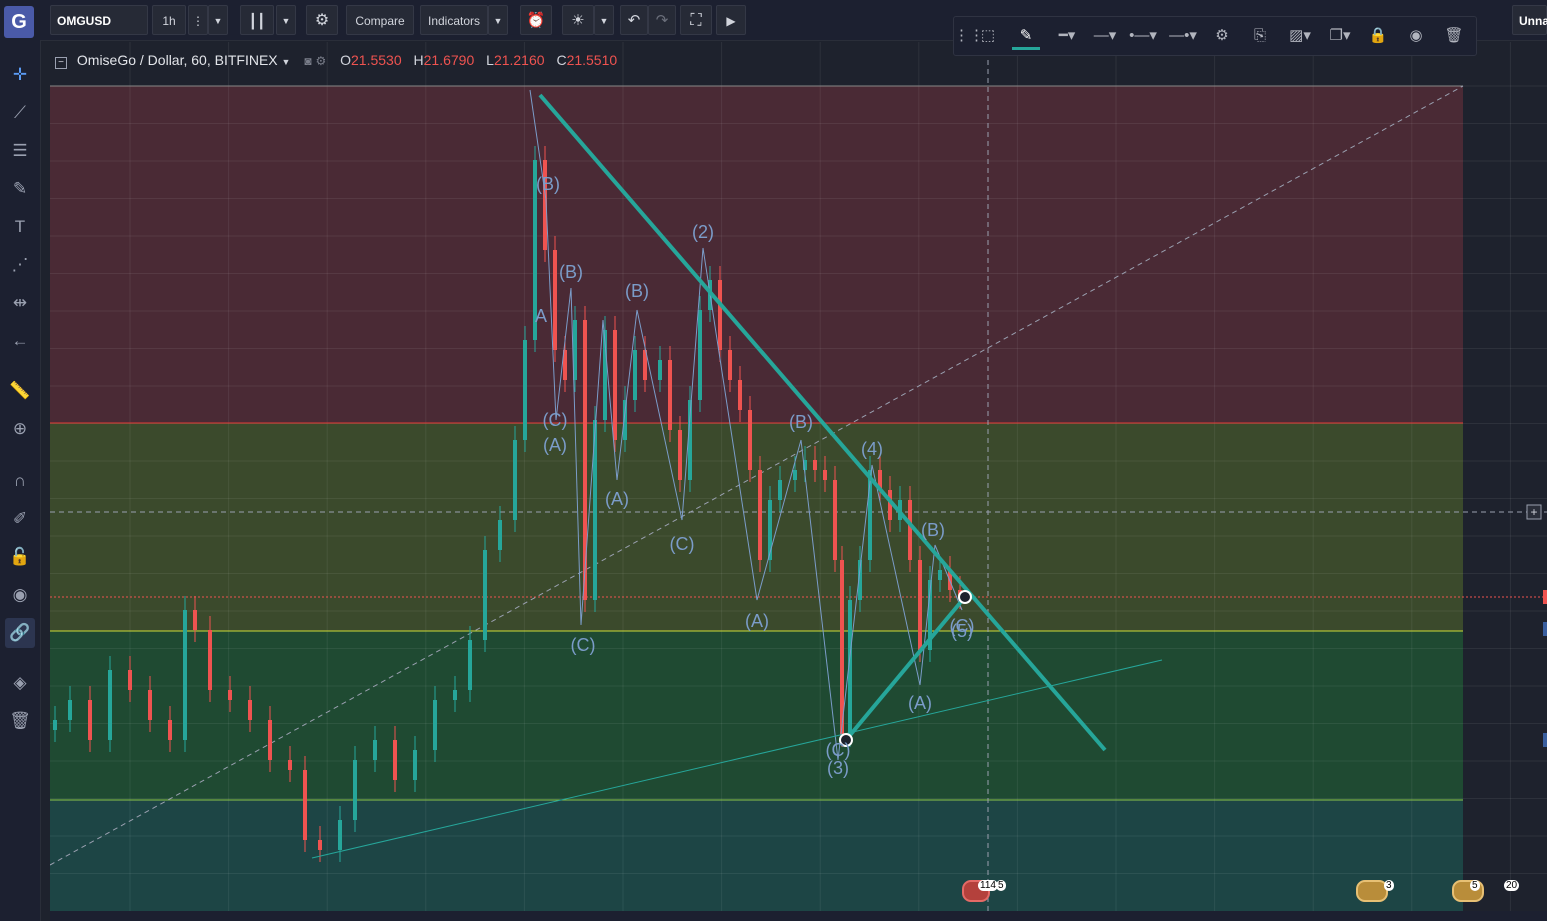  Describe the element at coordinates (1143, 36) in the screenshot. I see `line-end-left-icon: •—▾` at that location.